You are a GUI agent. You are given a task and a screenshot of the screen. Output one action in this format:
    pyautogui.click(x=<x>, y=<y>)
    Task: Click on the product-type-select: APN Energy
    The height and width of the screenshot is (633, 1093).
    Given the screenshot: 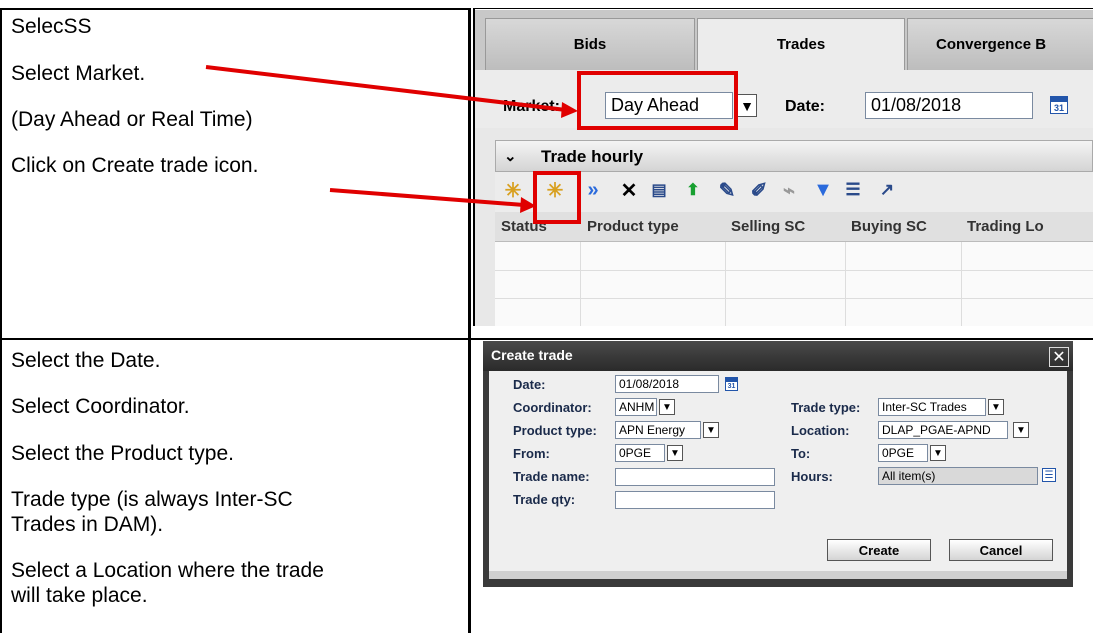 What is the action you would take?
    pyautogui.click(x=658, y=430)
    